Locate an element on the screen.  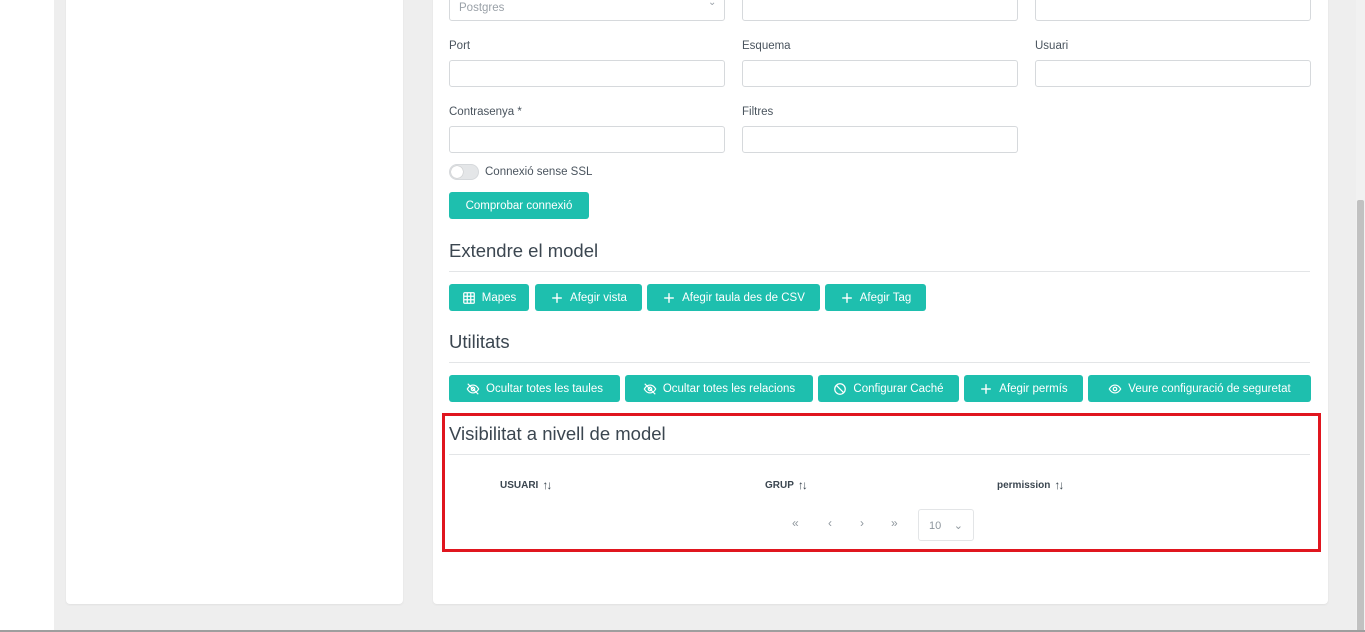
maps-label: Mapes is located at coordinates (499, 297).